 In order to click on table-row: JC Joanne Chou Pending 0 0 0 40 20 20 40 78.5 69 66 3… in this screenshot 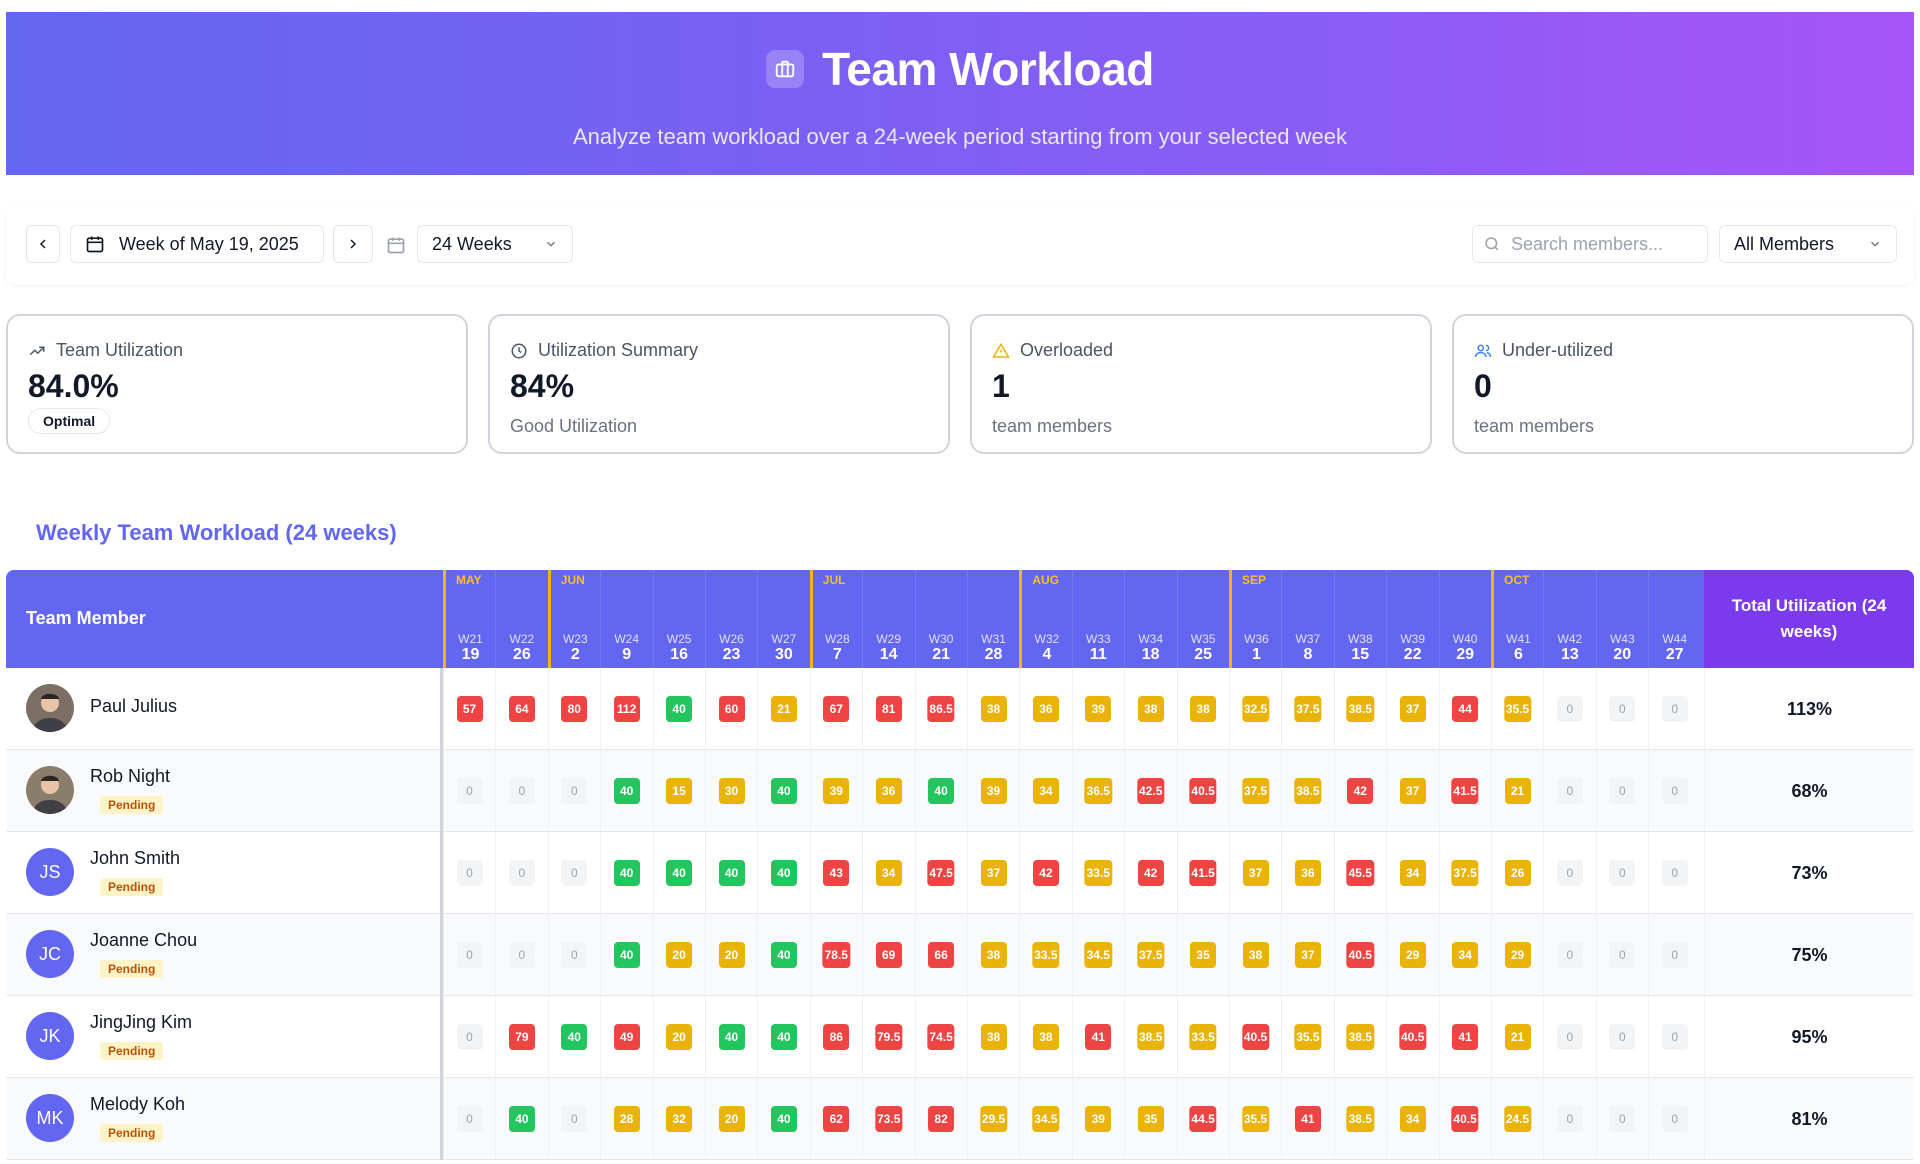, I will do `click(960, 955)`.